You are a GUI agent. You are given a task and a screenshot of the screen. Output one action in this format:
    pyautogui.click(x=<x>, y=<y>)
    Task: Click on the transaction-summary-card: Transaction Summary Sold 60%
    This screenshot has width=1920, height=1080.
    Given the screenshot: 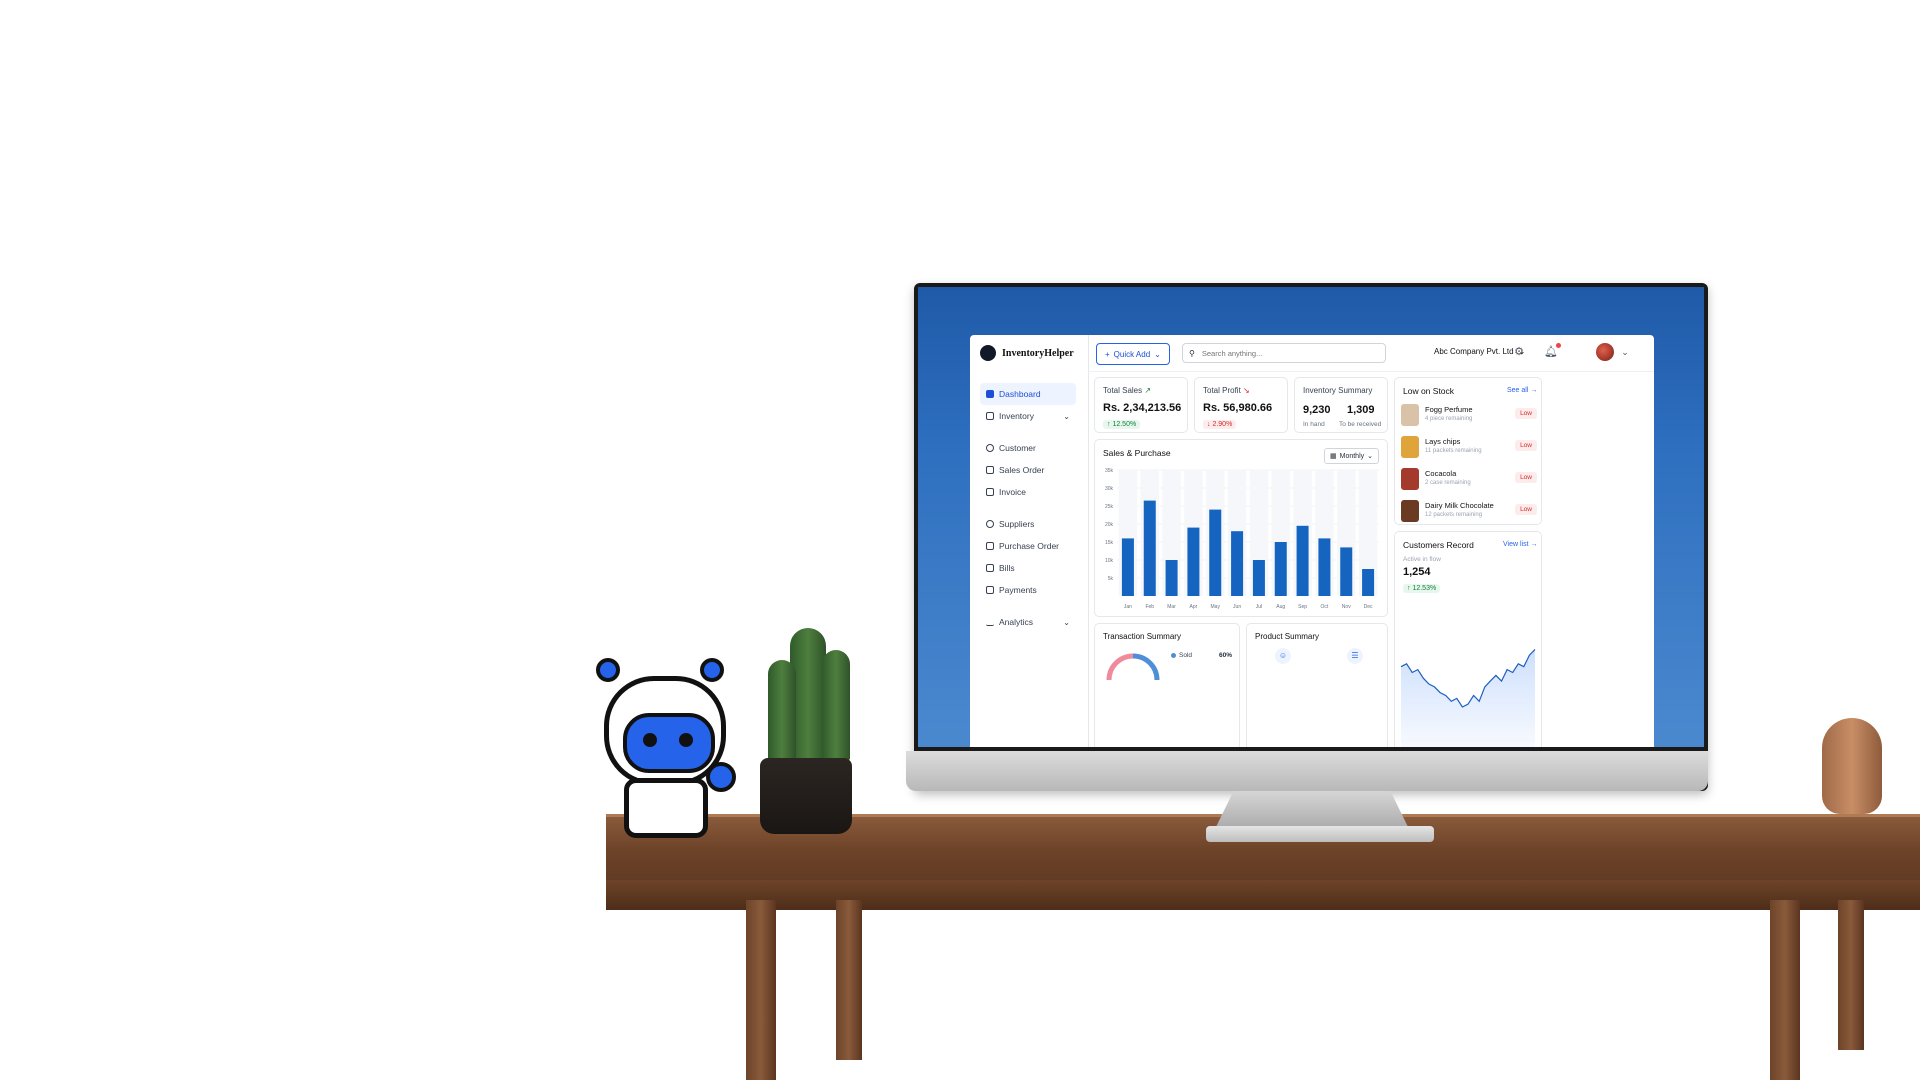 What is the action you would take?
    pyautogui.click(x=1167, y=685)
    